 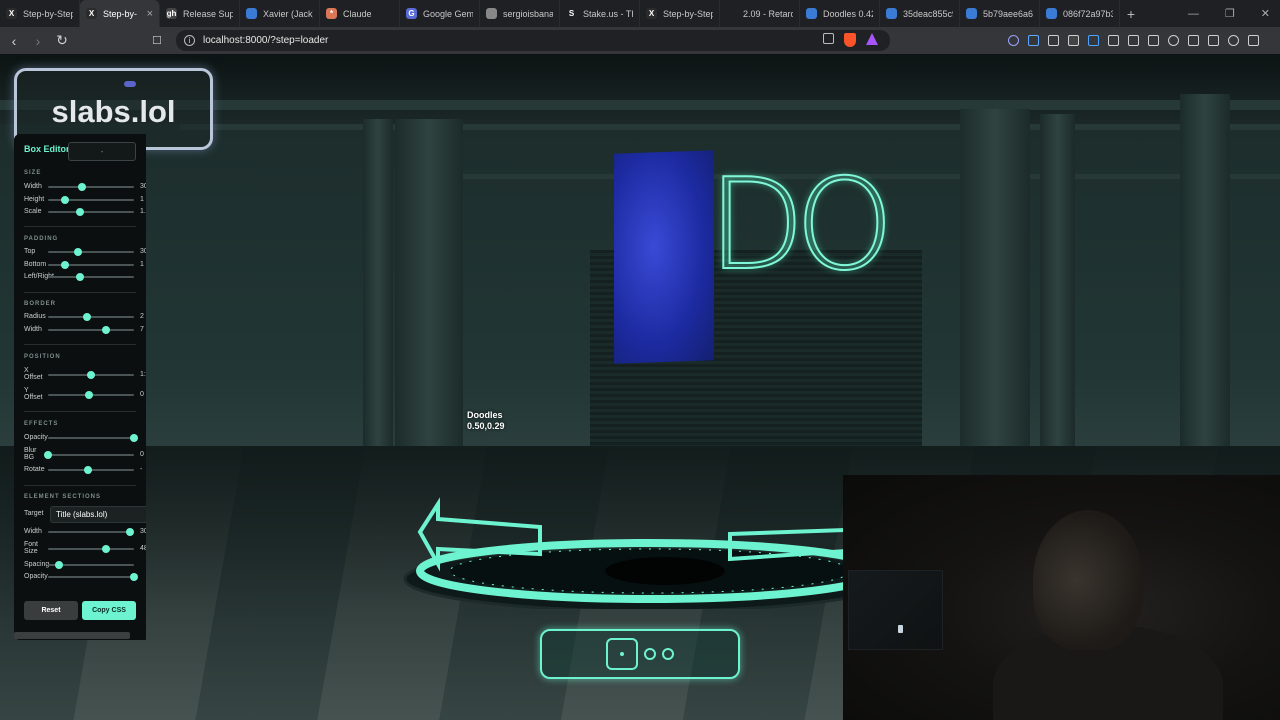 I want to click on url-text: localhost:8000/?step=loader, so click(x=265, y=40).